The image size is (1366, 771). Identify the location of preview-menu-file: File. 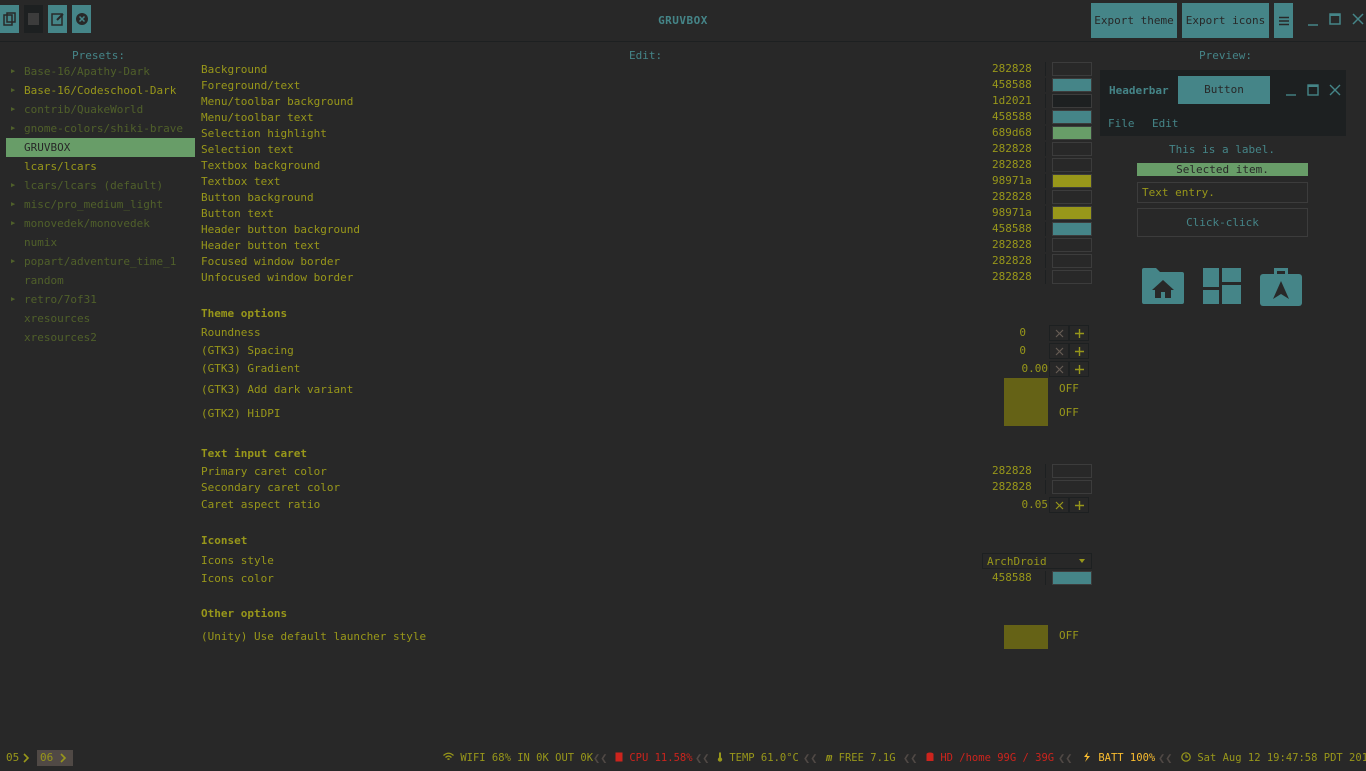
(1121, 123).